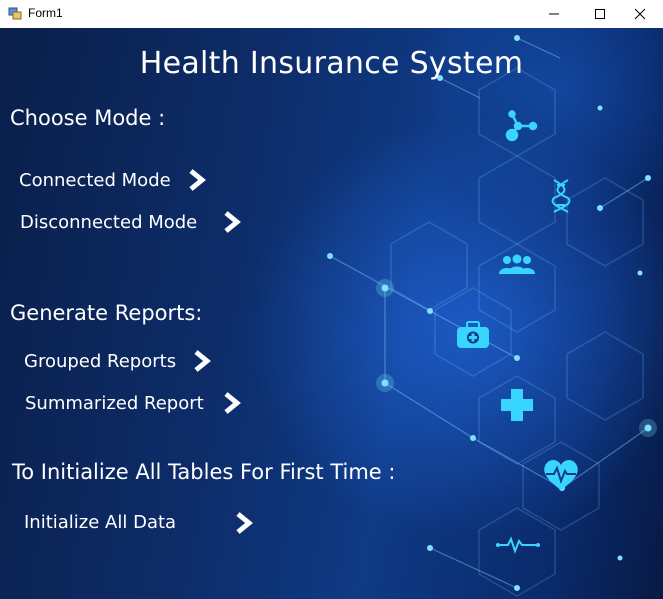 Image resolution: width=663 pixels, height=599 pixels. I want to click on disconnected-mode-label: Disconnected Mode, so click(109, 222).